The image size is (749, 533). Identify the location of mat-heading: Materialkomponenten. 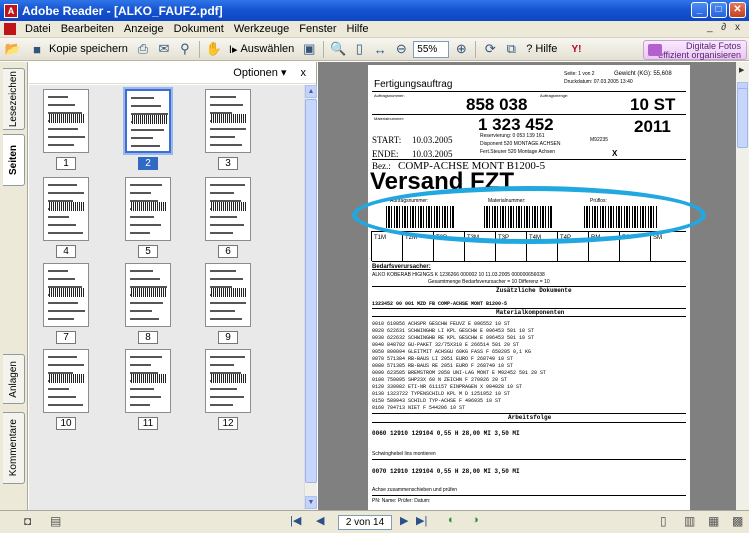
(530, 312).